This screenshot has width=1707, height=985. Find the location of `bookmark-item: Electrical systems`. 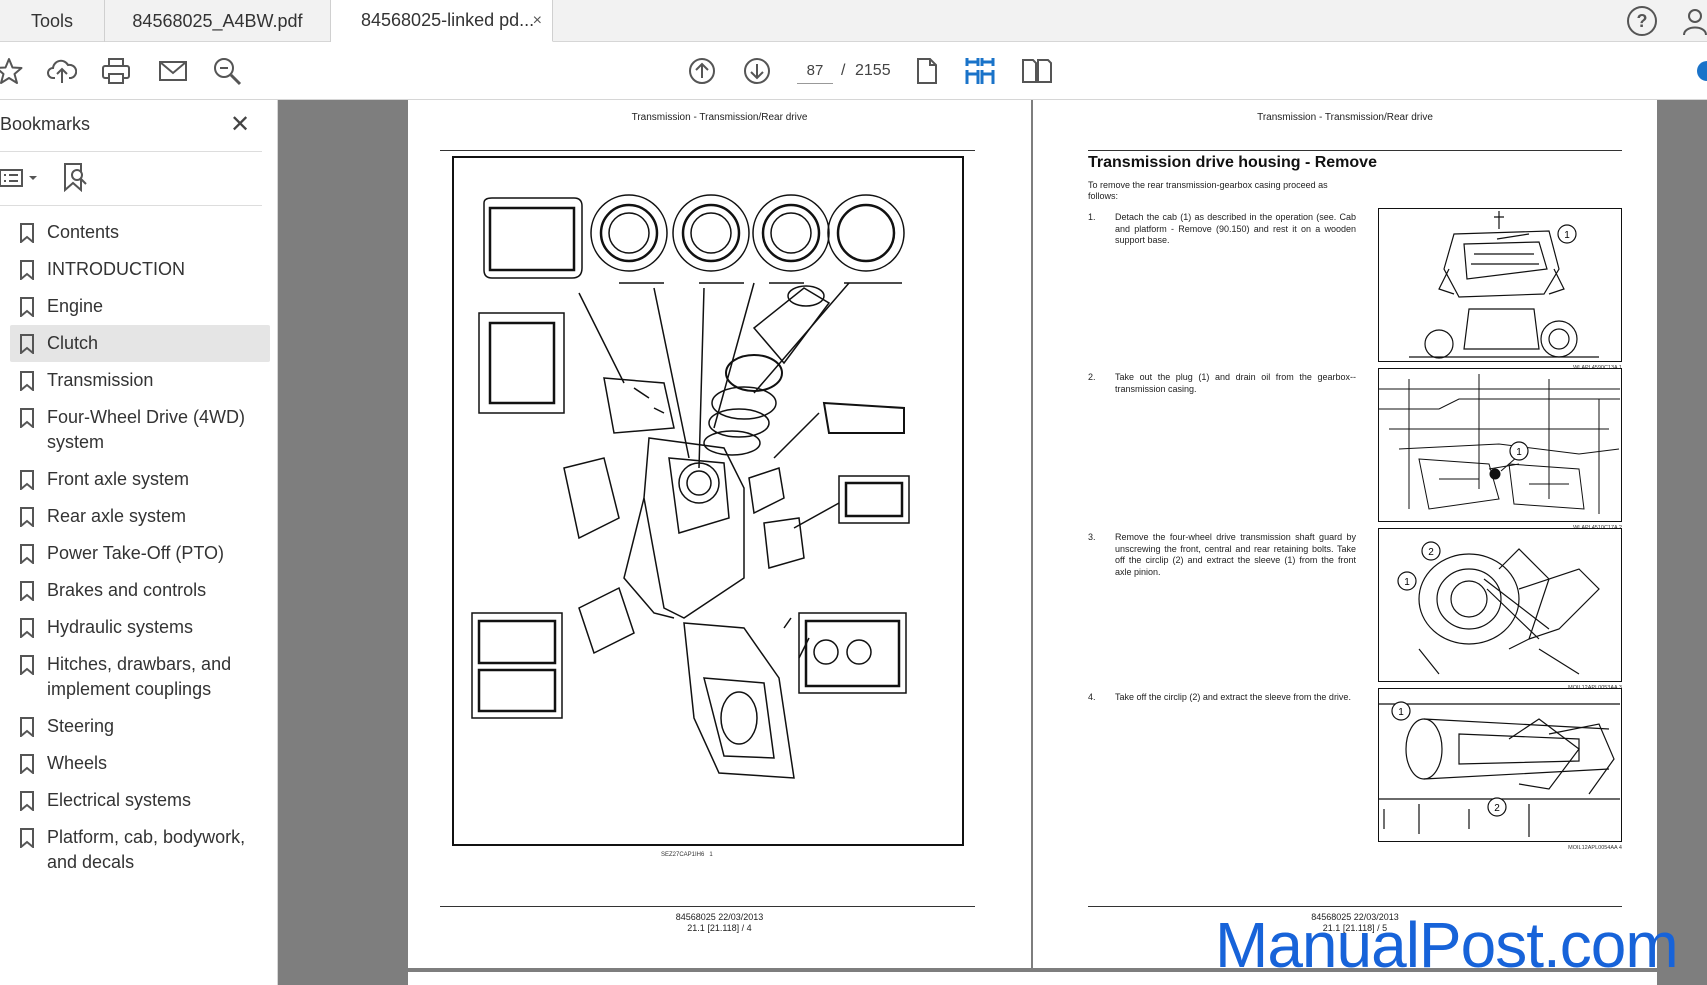

bookmark-item: Electrical systems is located at coordinates (140, 800).